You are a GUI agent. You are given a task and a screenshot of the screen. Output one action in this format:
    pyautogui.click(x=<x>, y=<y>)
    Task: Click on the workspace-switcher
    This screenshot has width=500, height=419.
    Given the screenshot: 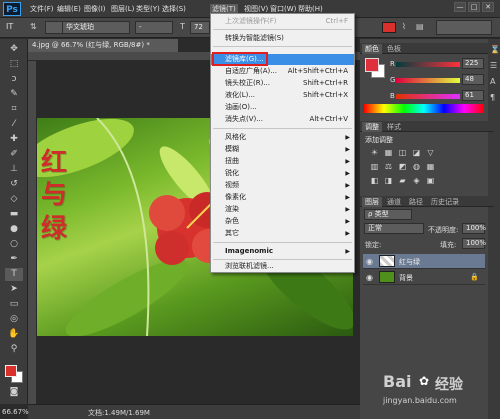 What is the action you would take?
    pyautogui.click(x=464, y=27)
    